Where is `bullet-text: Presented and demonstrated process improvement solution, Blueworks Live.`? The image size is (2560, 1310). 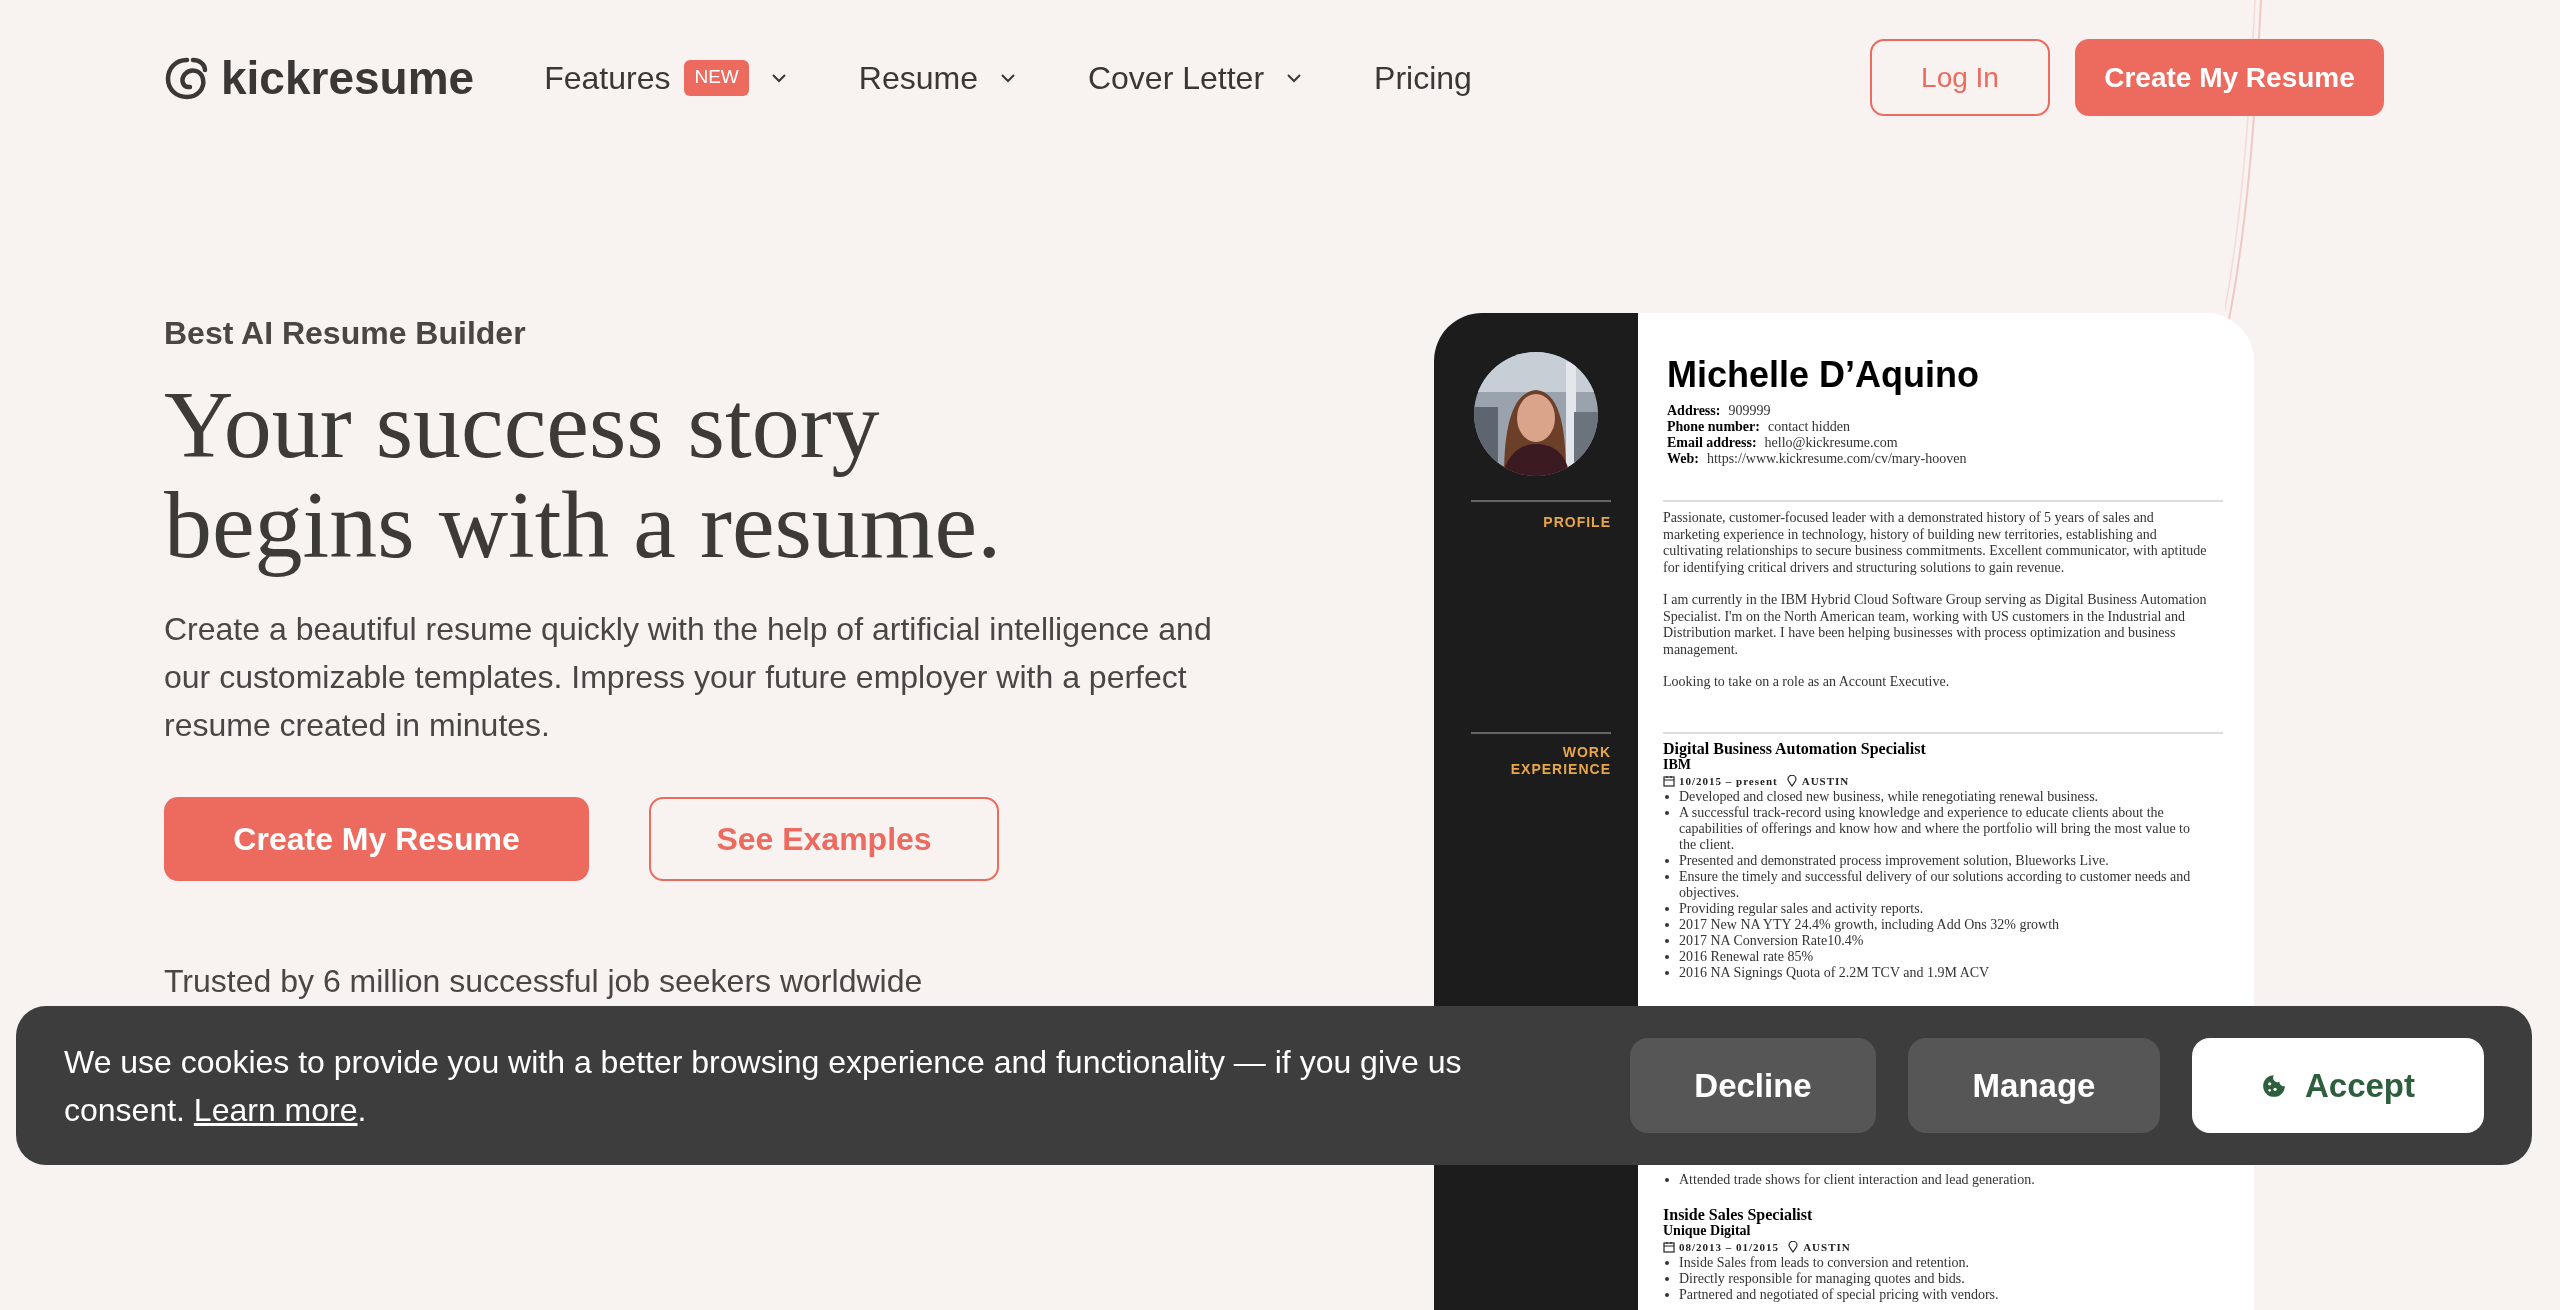 bullet-text: Presented and demonstrated process improvement solution, Blueworks Live. is located at coordinates (1894, 861).